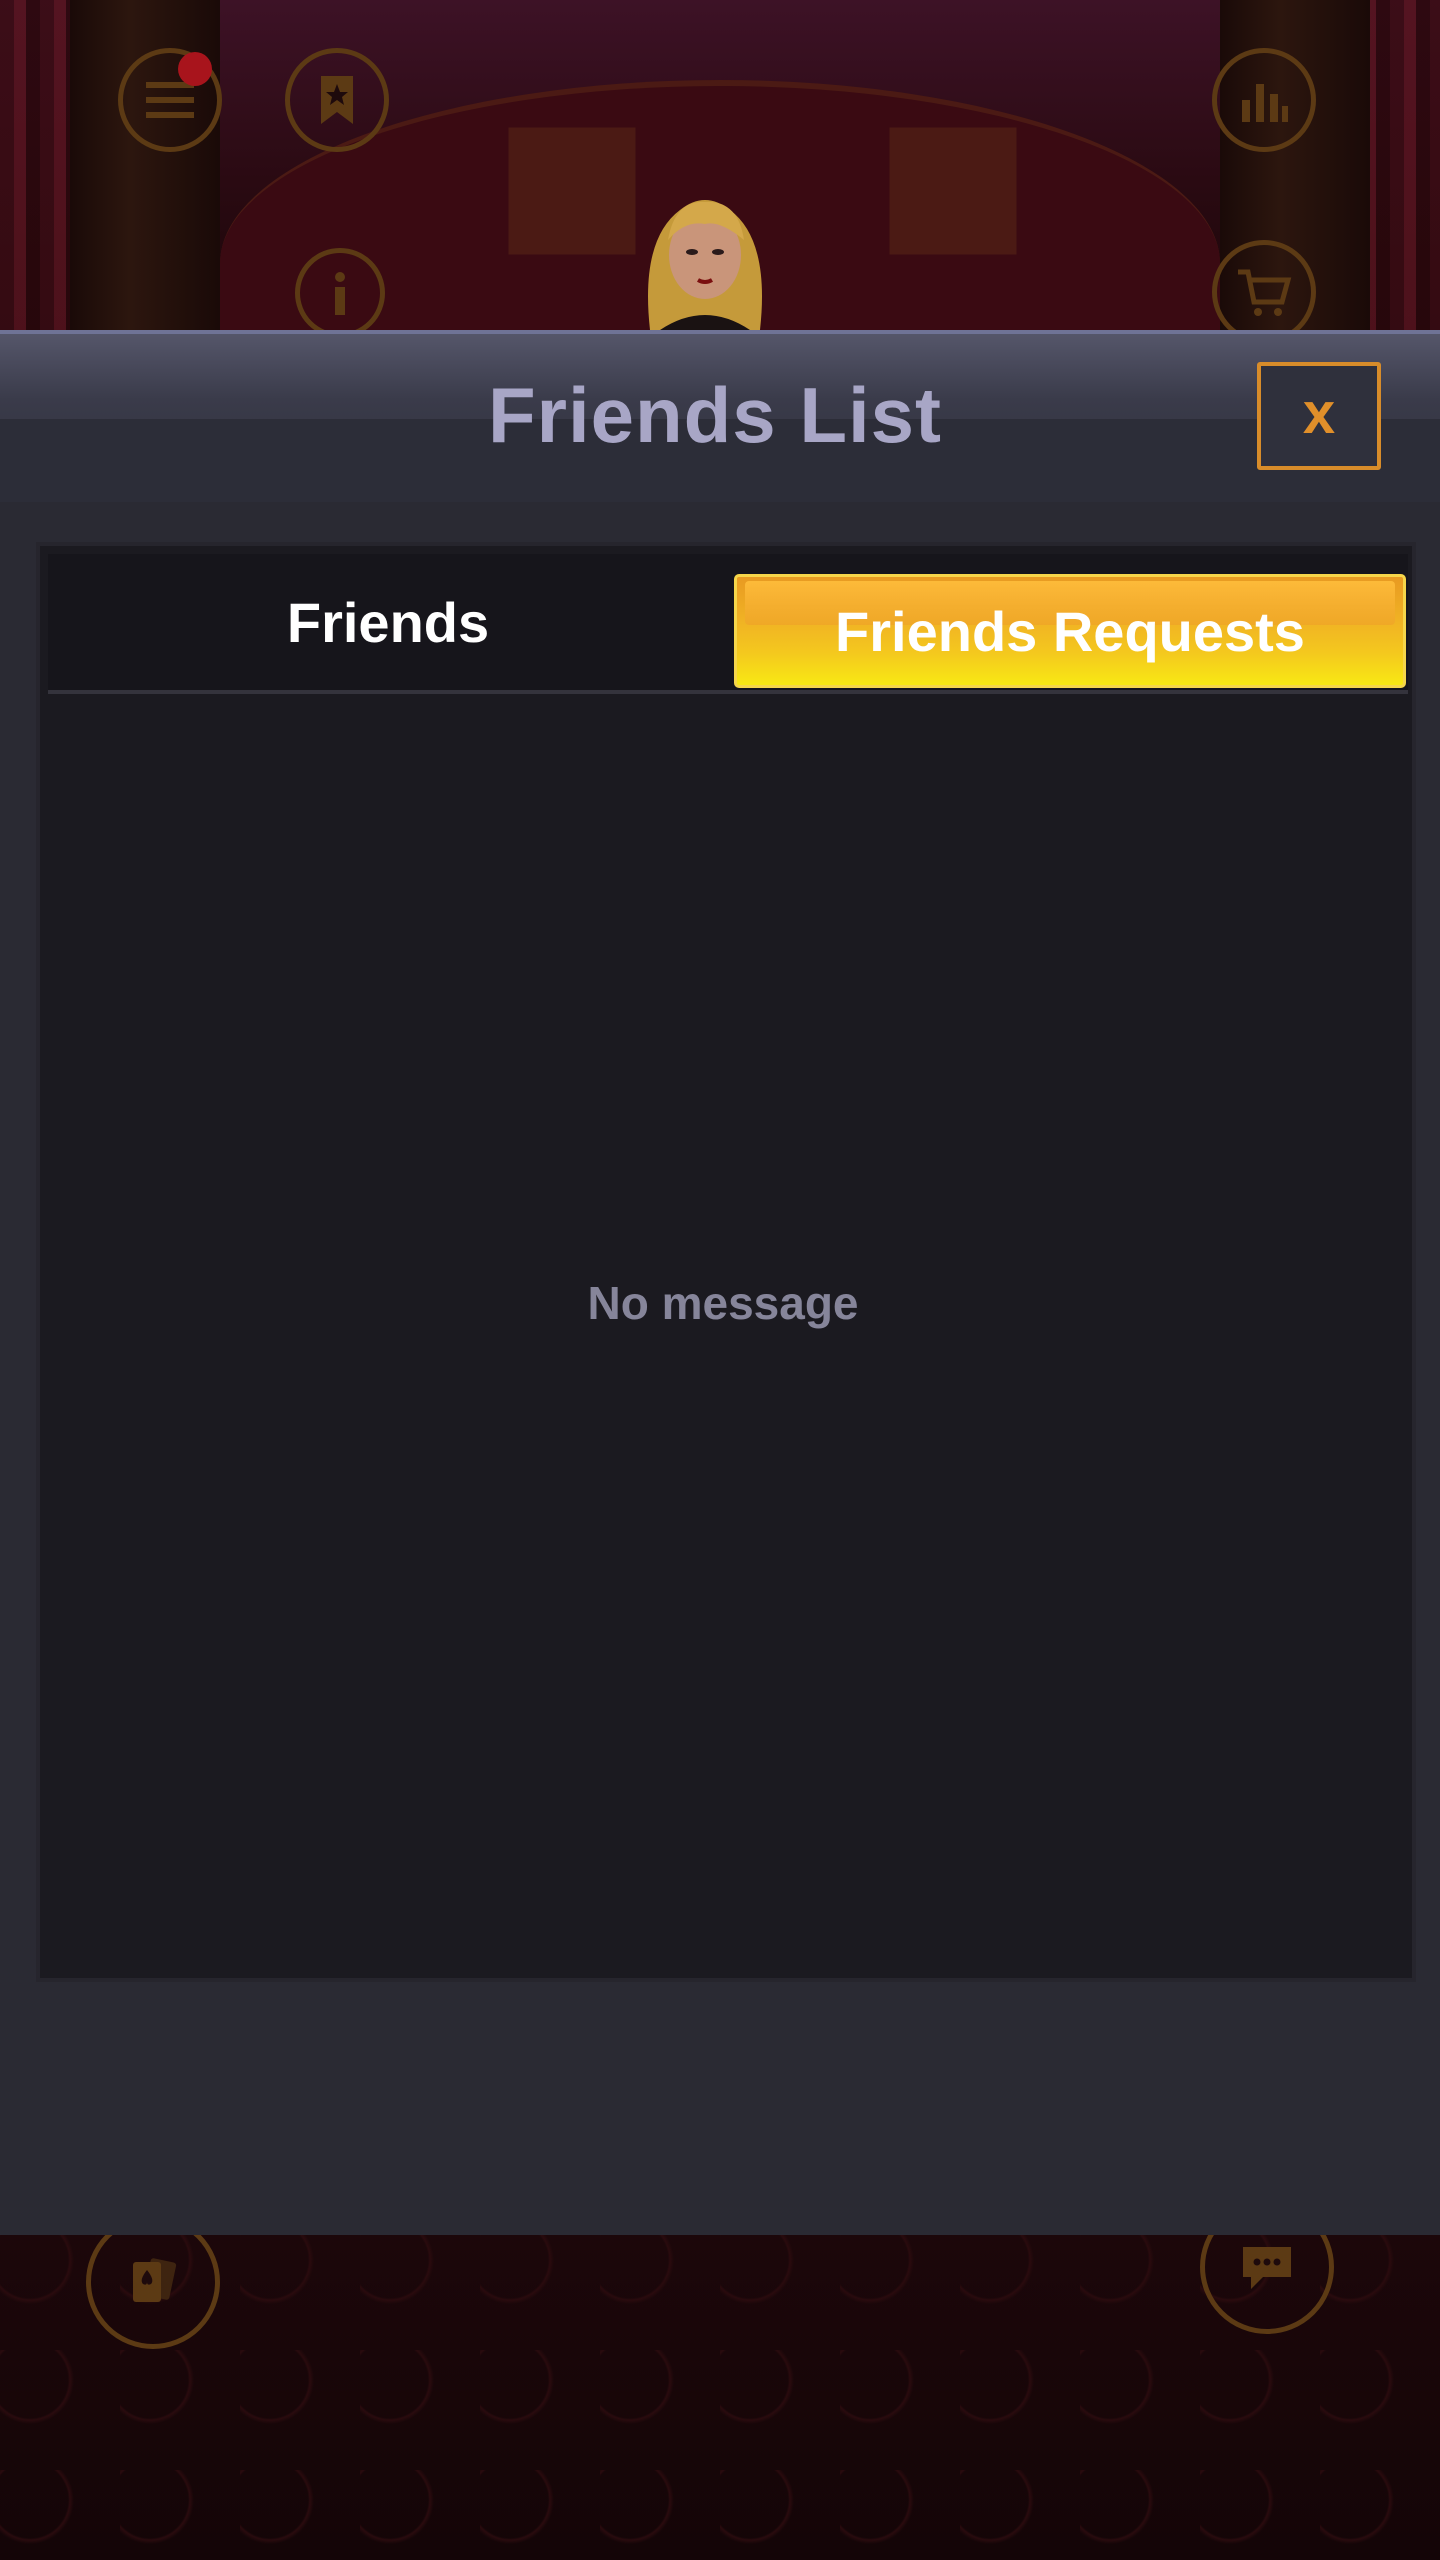 This screenshot has width=1440, height=2560. Describe the element at coordinates (705, 265) in the screenshot. I see `dealer-avatar` at that location.